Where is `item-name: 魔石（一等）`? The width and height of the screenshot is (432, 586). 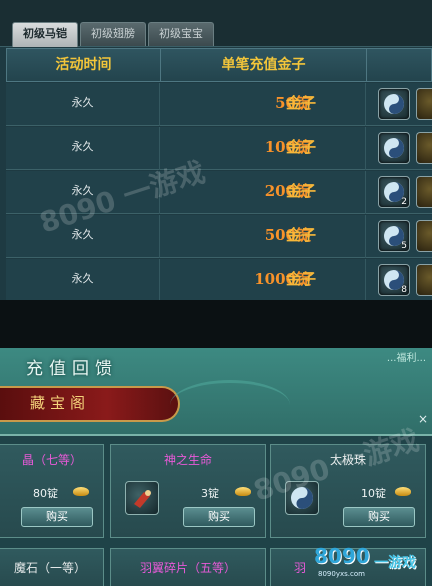 item-name: 魔石（一等） is located at coordinates (49, 568).